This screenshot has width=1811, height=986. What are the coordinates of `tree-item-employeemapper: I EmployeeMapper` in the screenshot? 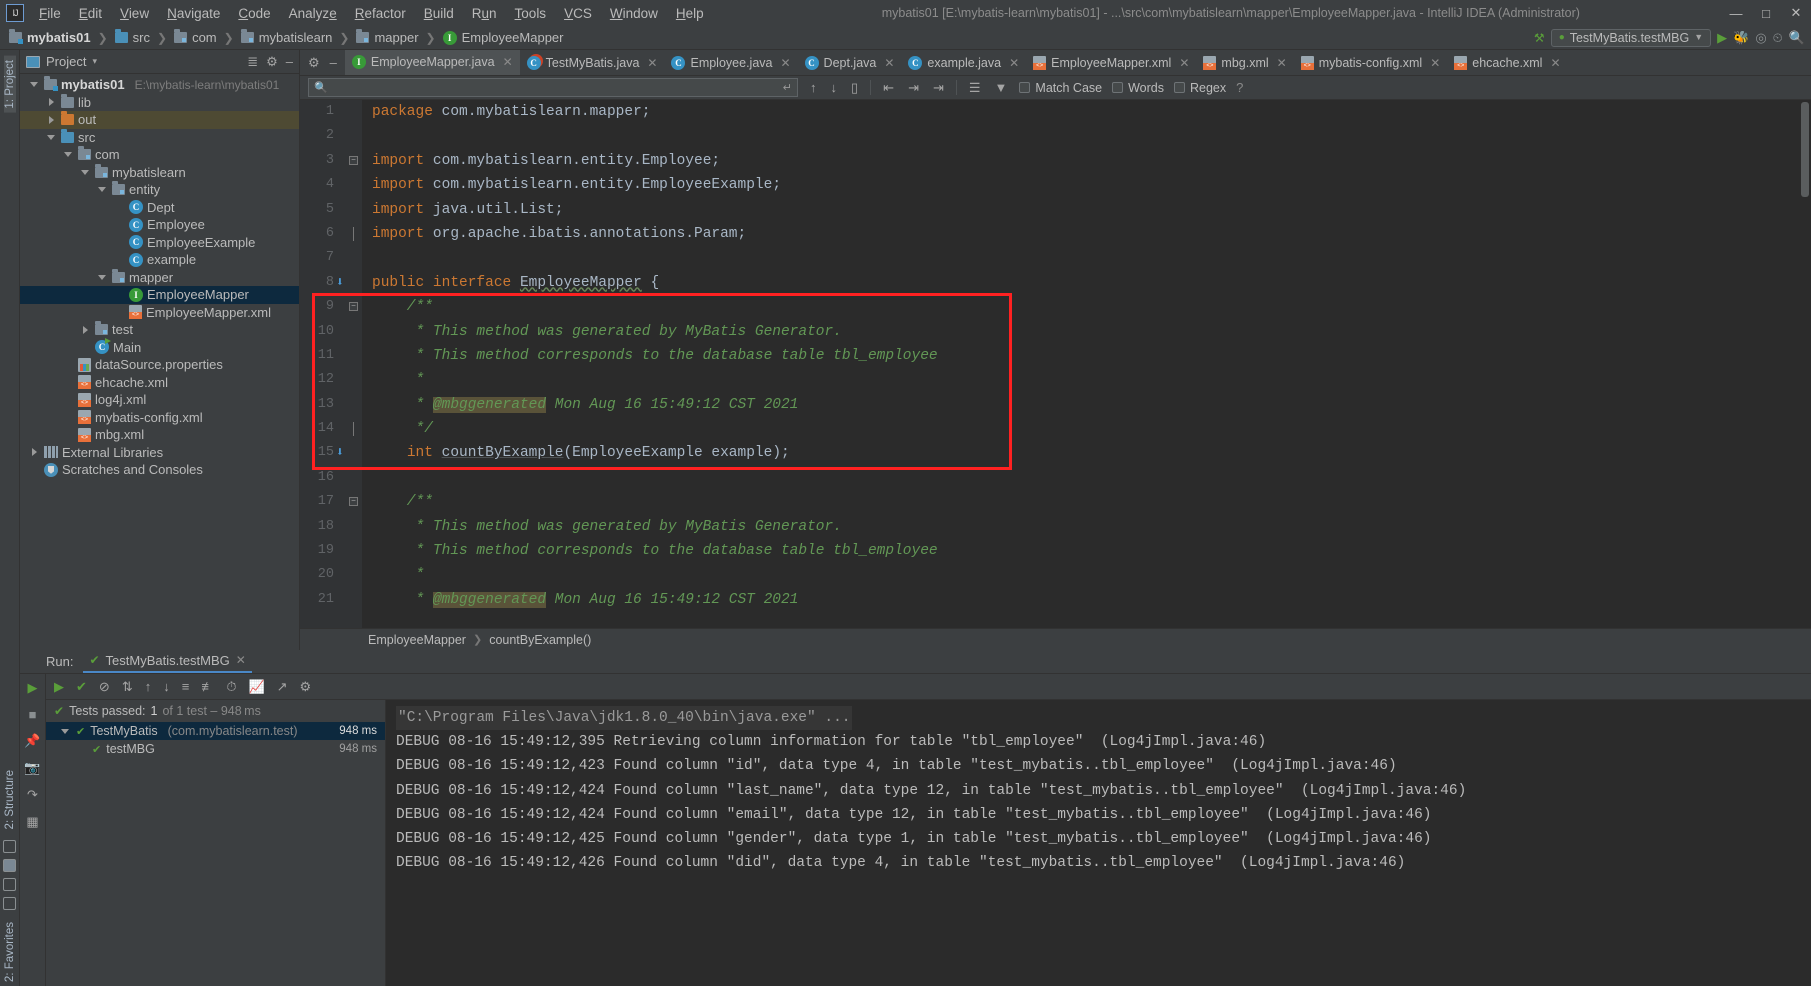 It's located at (159, 295).